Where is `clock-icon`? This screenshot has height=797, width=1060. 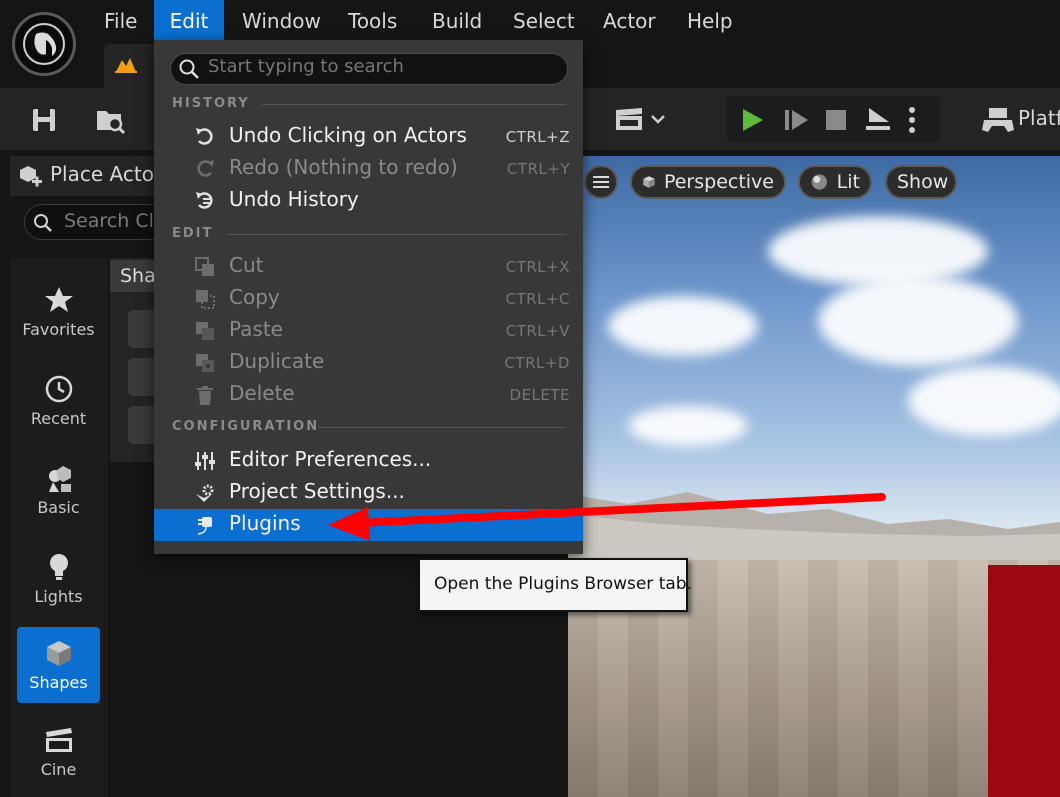
clock-icon is located at coordinates (58, 389).